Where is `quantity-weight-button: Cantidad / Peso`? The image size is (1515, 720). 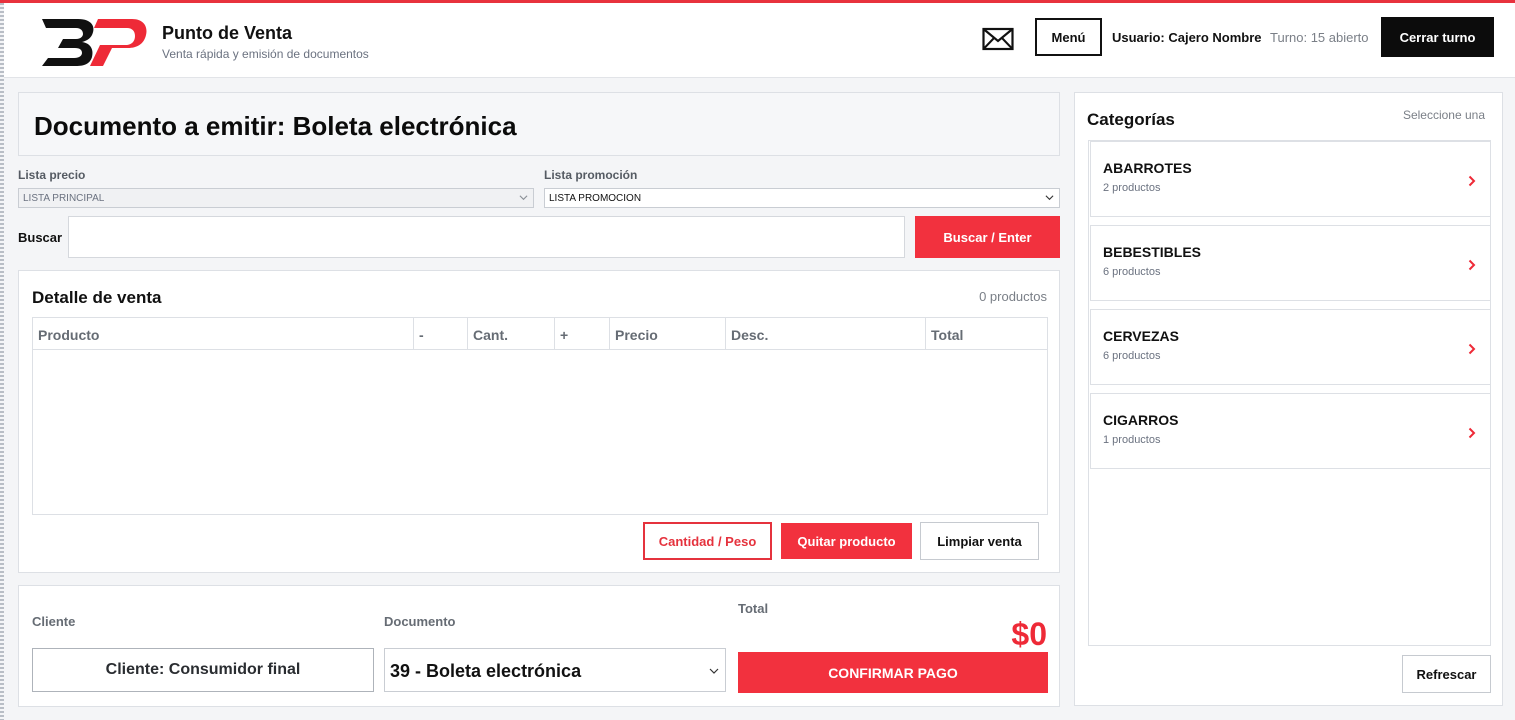
quantity-weight-button: Cantidad / Peso is located at coordinates (707, 541).